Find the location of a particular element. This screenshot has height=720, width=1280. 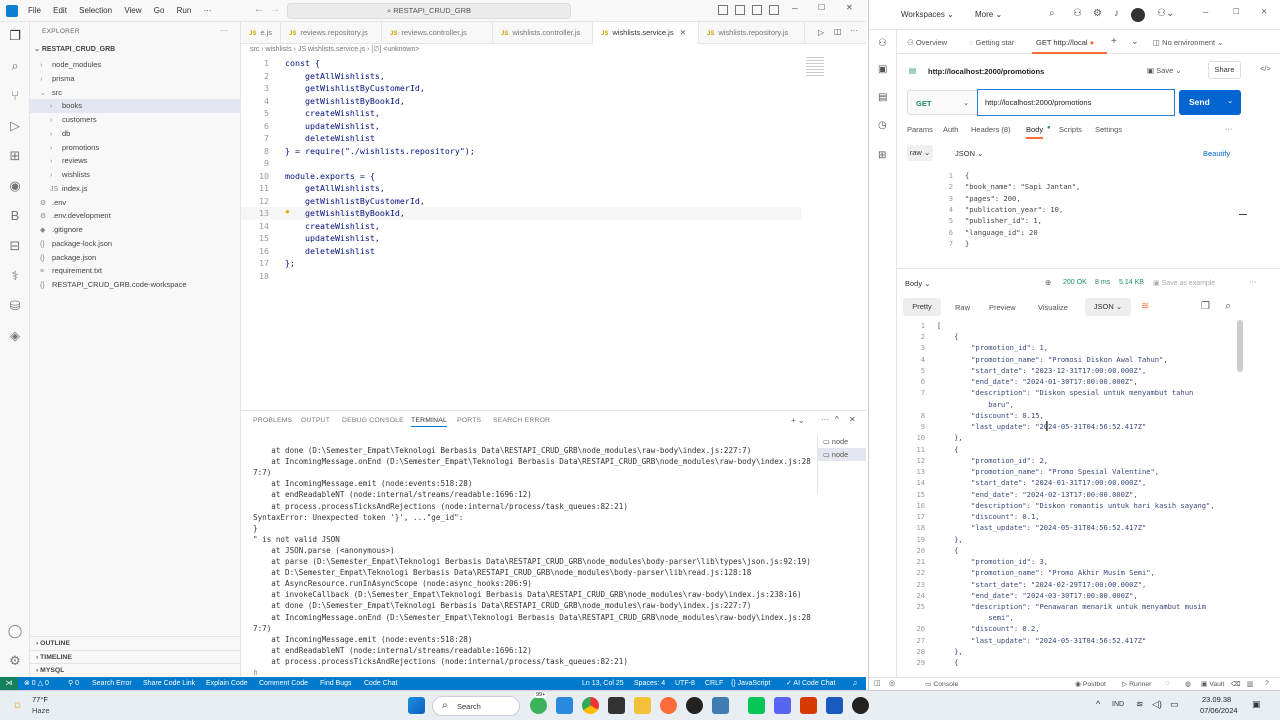

tree-item: › customers is located at coordinates (135, 120).